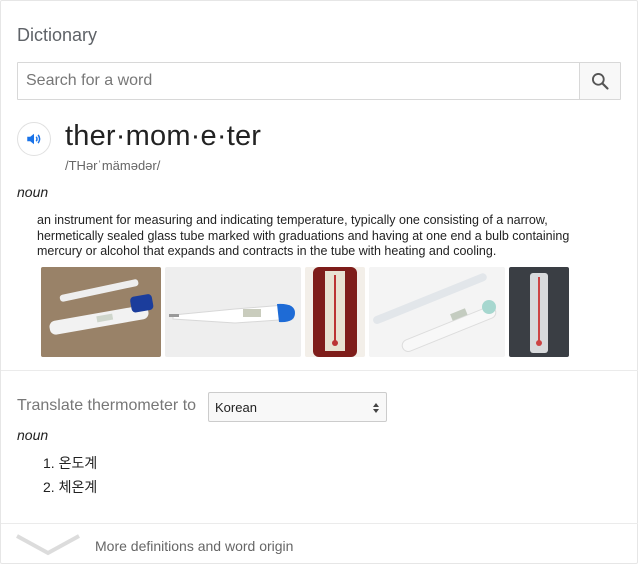 Image resolution: width=638 pixels, height=564 pixels. What do you see at coordinates (319, 523) in the screenshot?
I see `footer-divider` at bounding box center [319, 523].